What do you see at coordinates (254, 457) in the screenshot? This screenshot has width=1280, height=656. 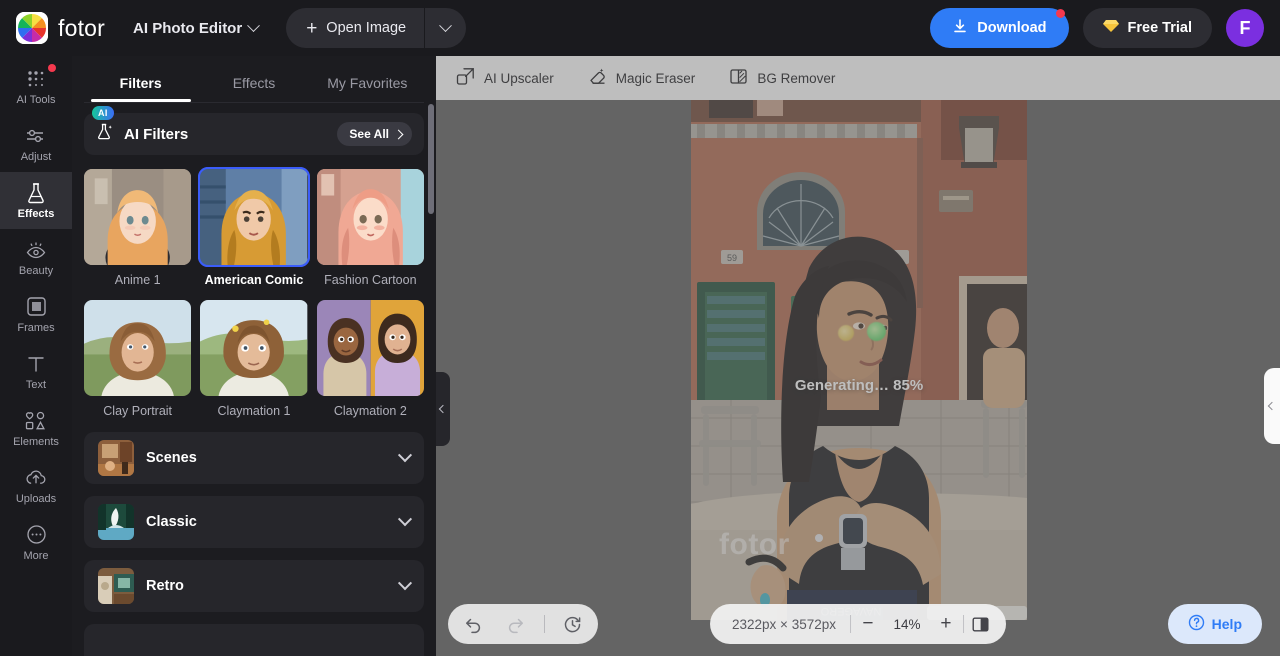 I see `category-scenes: Scenes` at bounding box center [254, 457].